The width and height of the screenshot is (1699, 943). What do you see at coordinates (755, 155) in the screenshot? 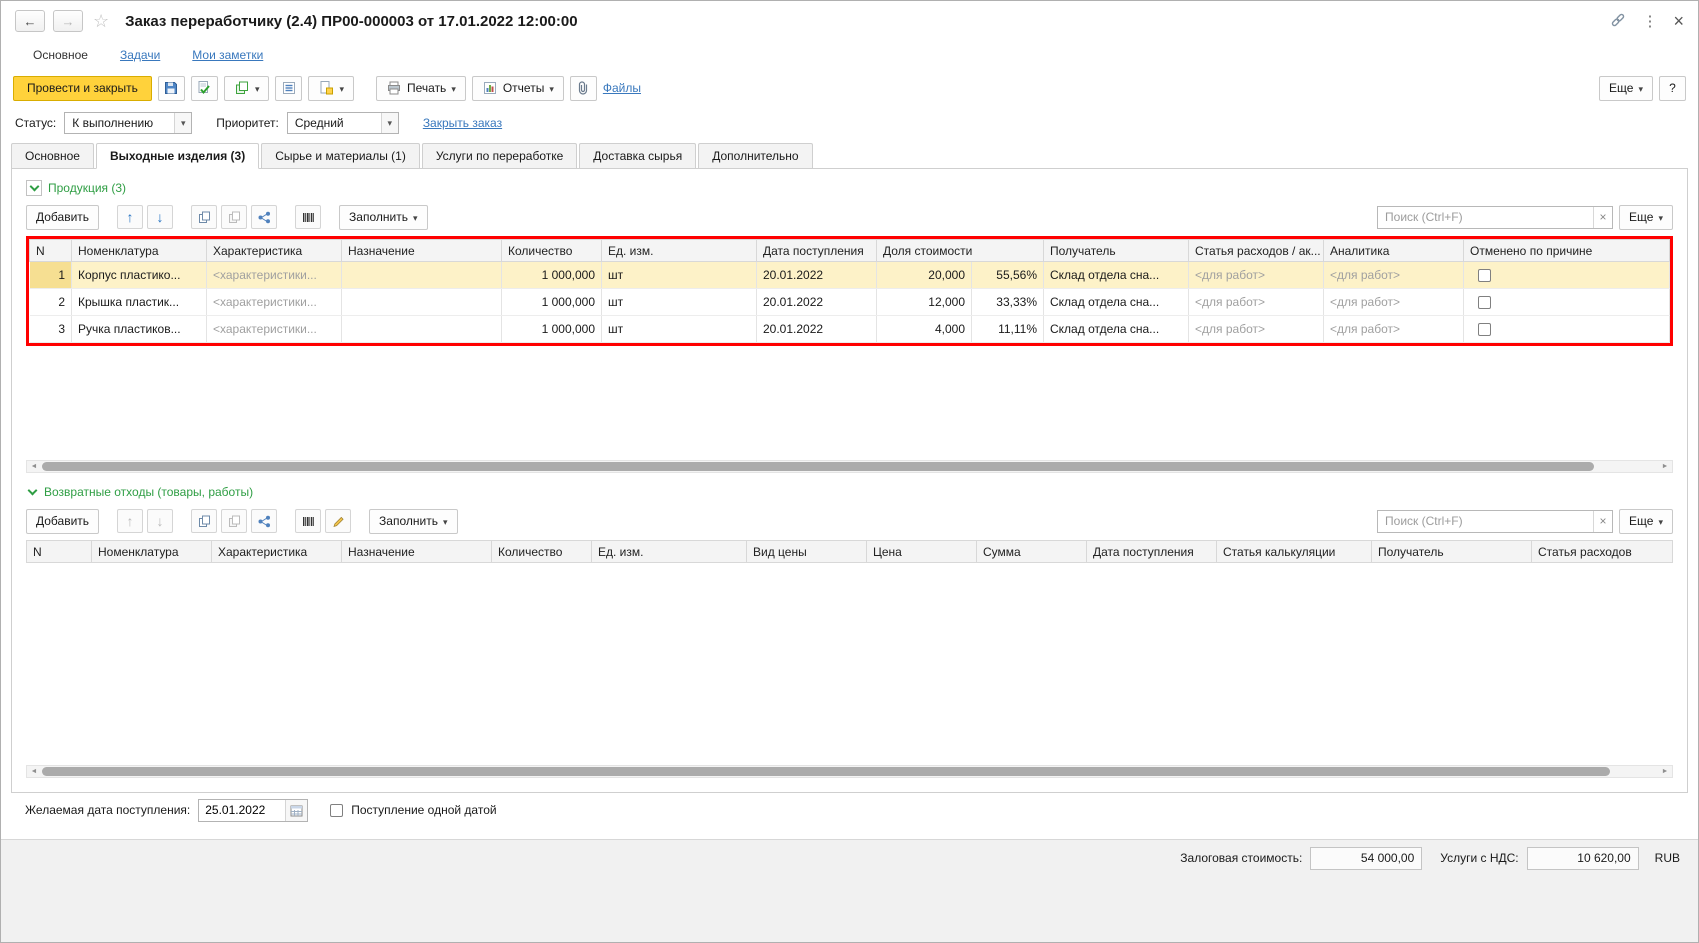
I see `tab-additional: Дополнительно` at bounding box center [755, 155].